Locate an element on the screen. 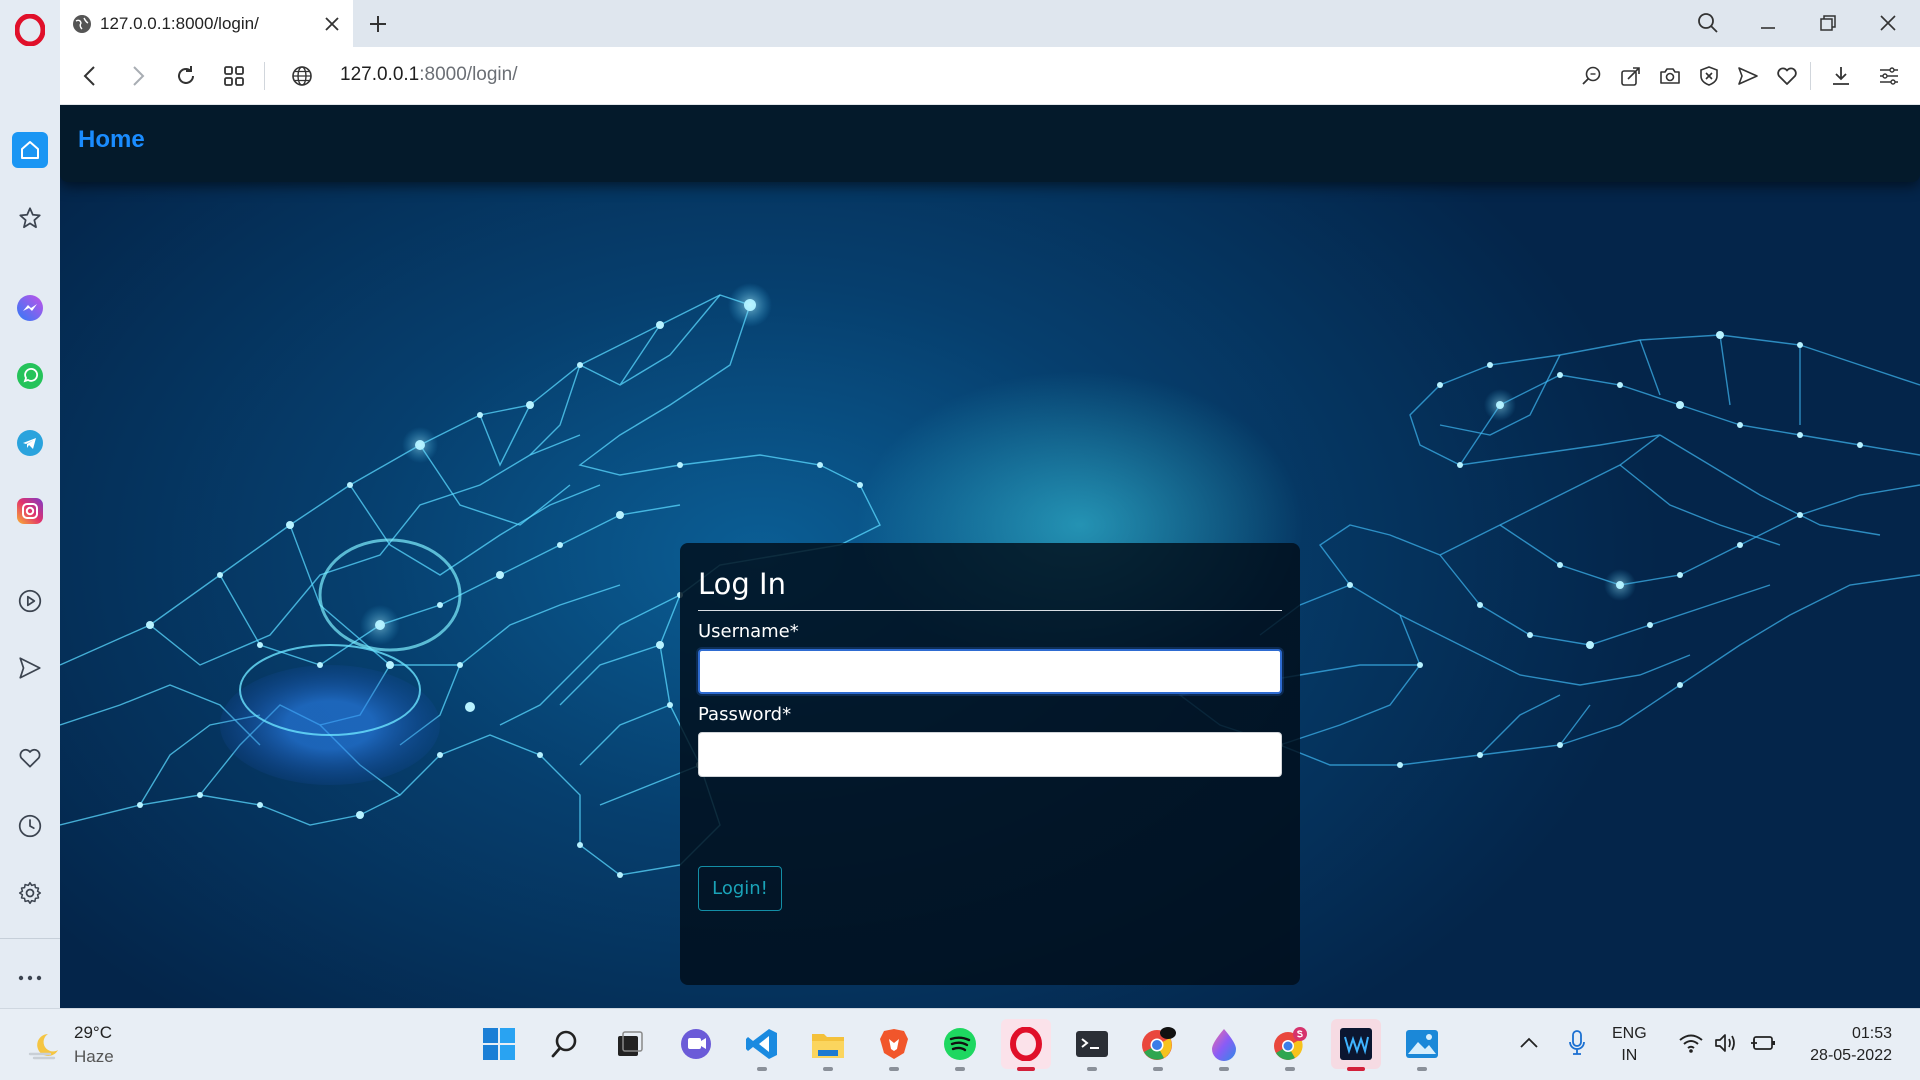 This screenshot has width=1920, height=1080. vscode-icon is located at coordinates (762, 1045).